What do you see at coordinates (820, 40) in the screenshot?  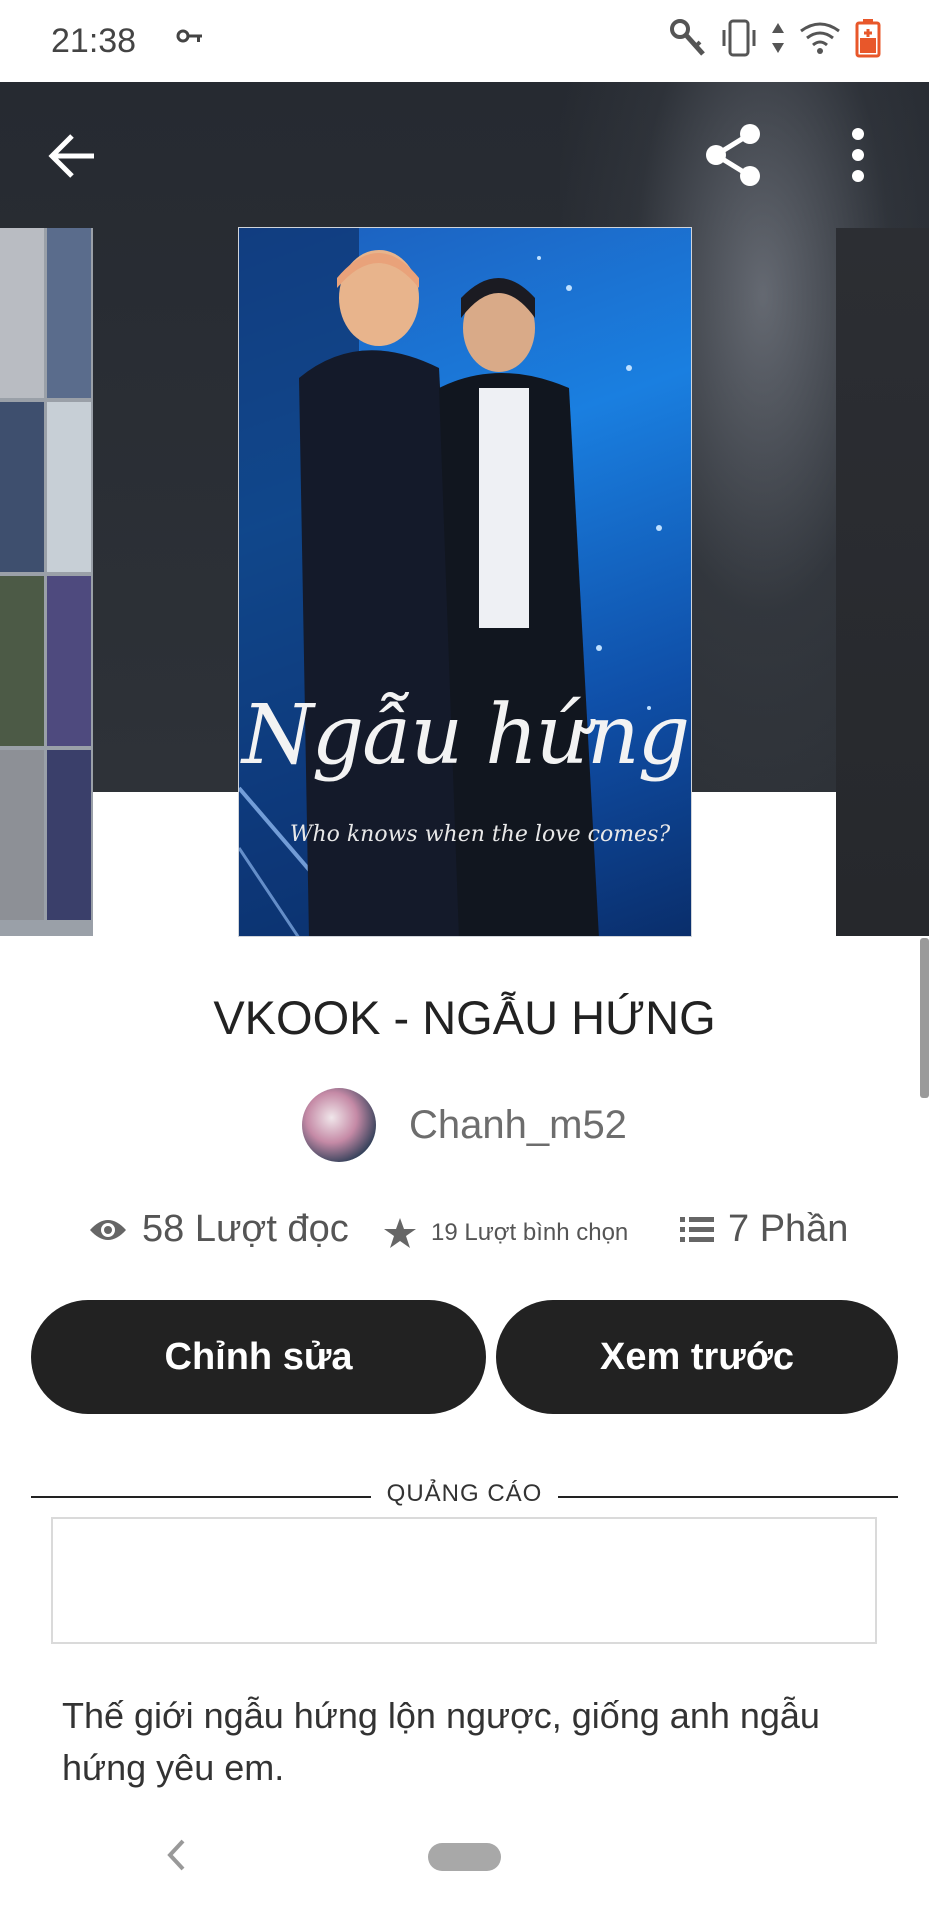 I see `wifi-icon` at bounding box center [820, 40].